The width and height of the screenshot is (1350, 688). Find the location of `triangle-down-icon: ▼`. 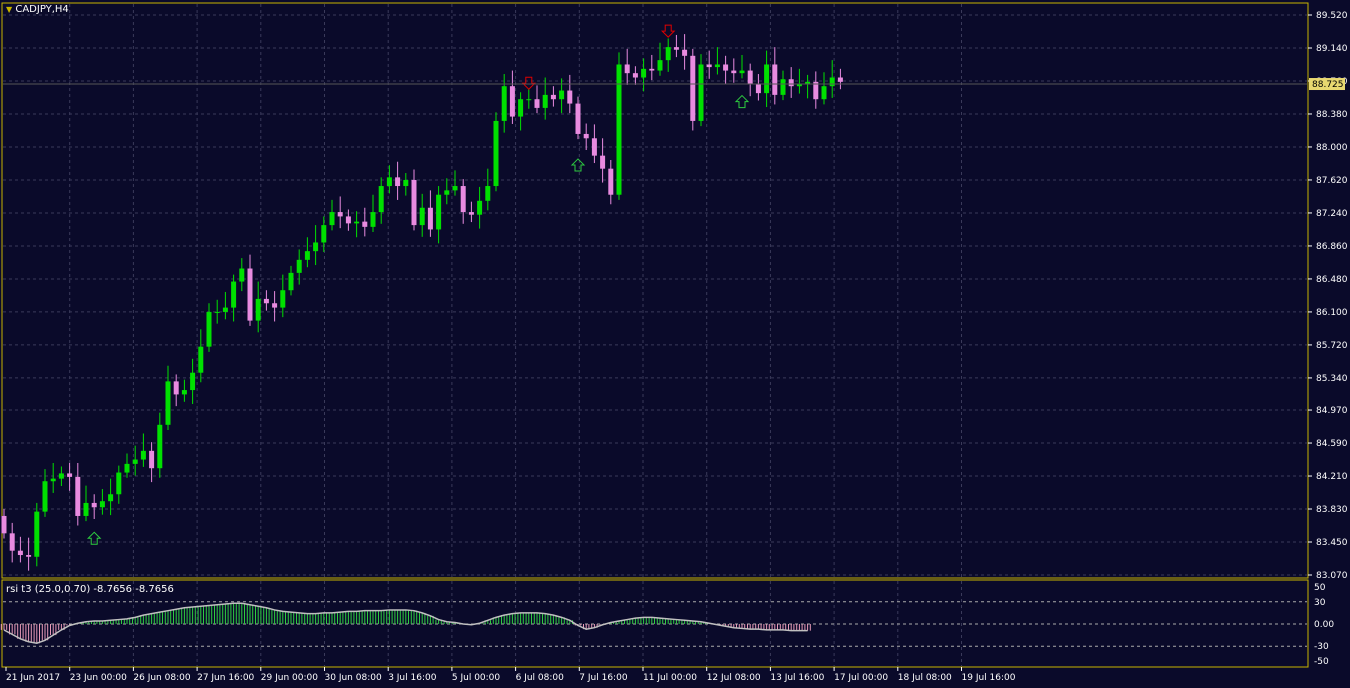

triangle-down-icon: ▼ is located at coordinates (9, 9).